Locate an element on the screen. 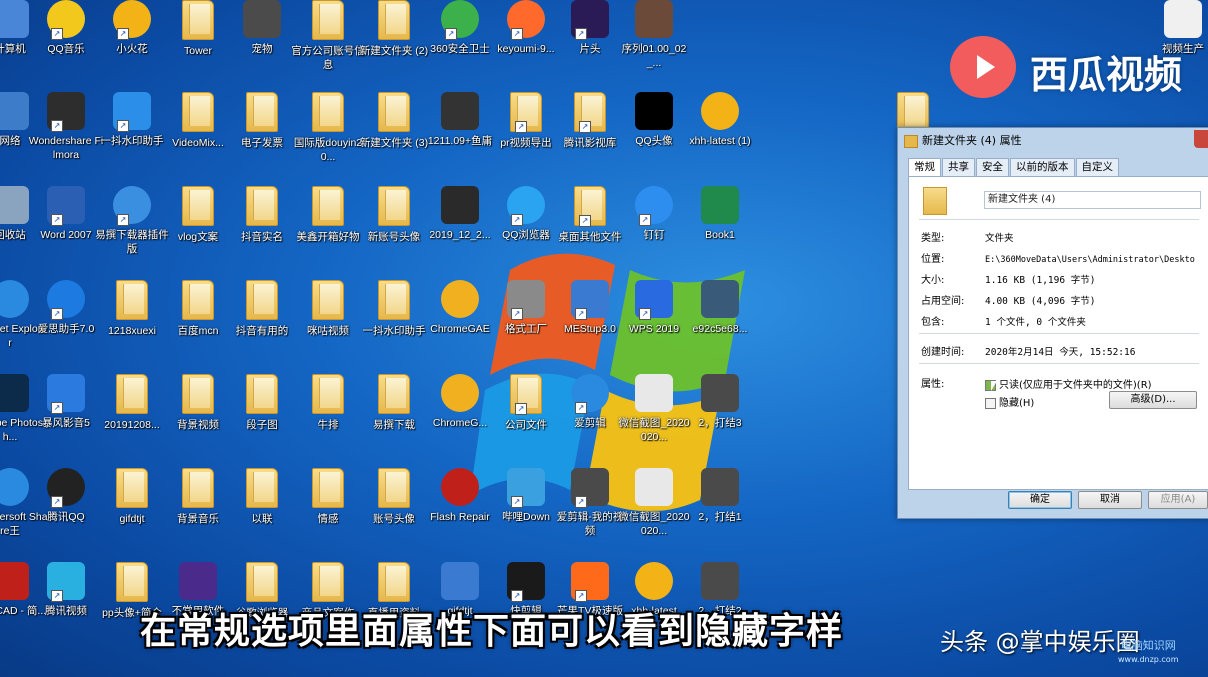  desktop-icon: 段子图 is located at coordinates (262, 403).